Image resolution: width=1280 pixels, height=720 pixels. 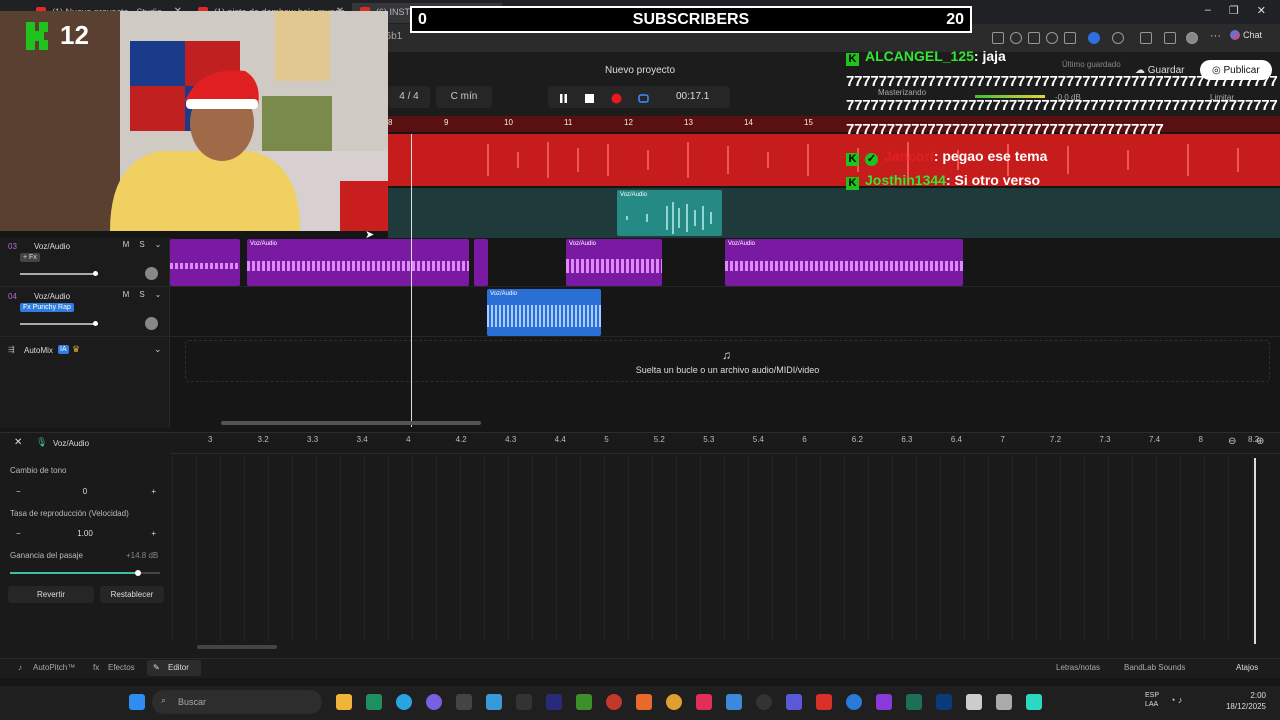 I want to click on extension-blue-icon, so click(x=1094, y=38).